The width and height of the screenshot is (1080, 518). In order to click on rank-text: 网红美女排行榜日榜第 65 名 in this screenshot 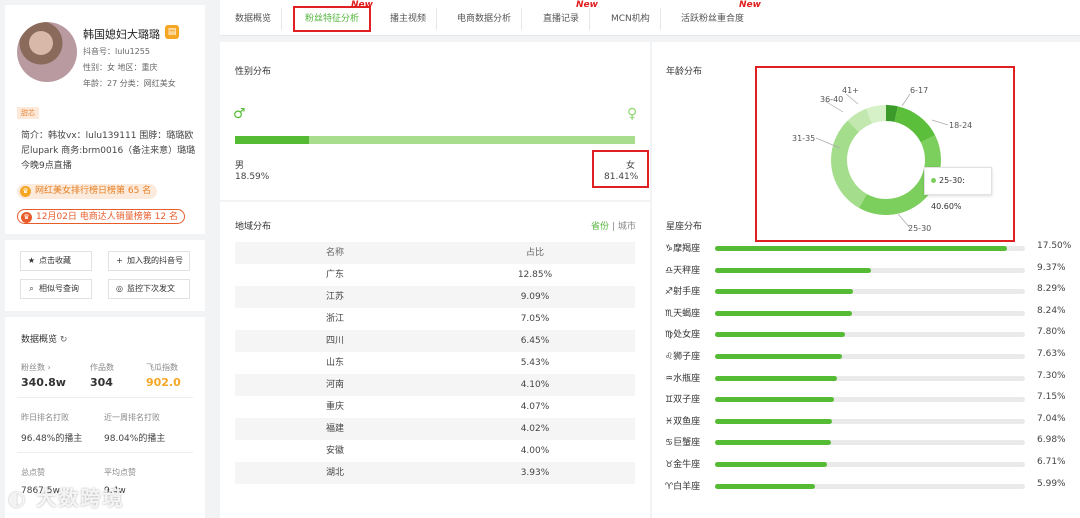, I will do `click(93, 191)`.